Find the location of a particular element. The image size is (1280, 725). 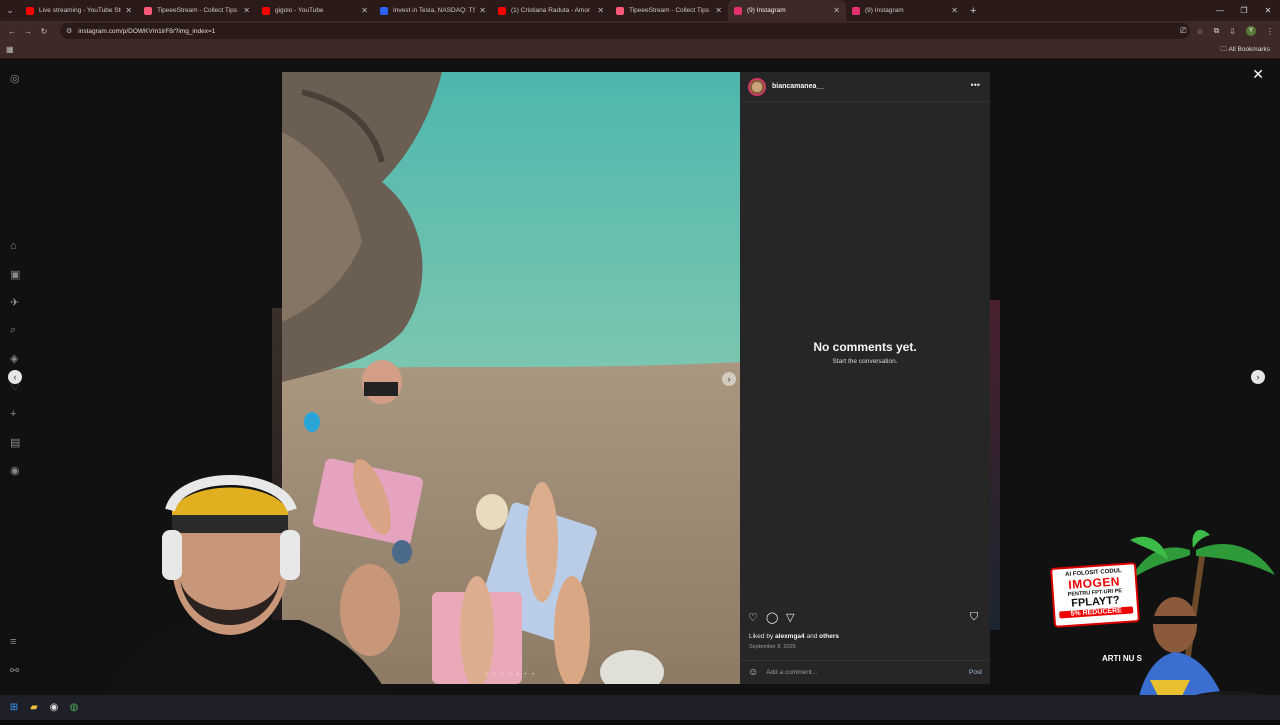

liked-by-prefix: Liked by is located at coordinates (761, 636).